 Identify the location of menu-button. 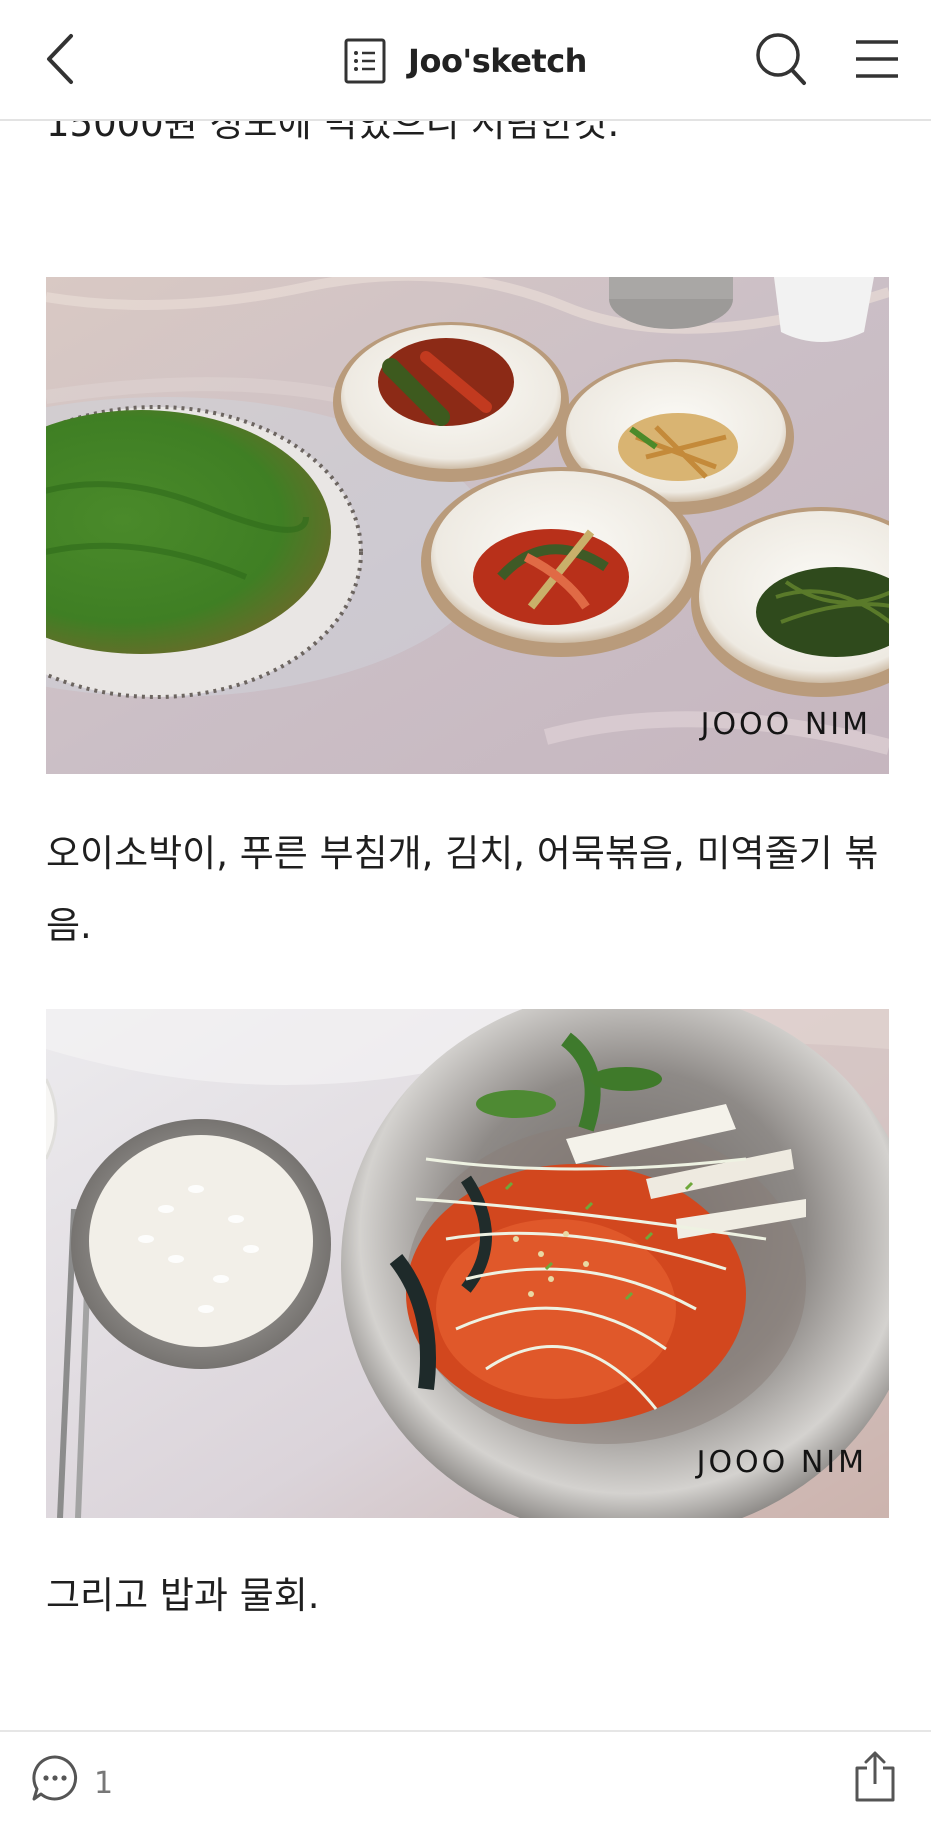
(877, 59).